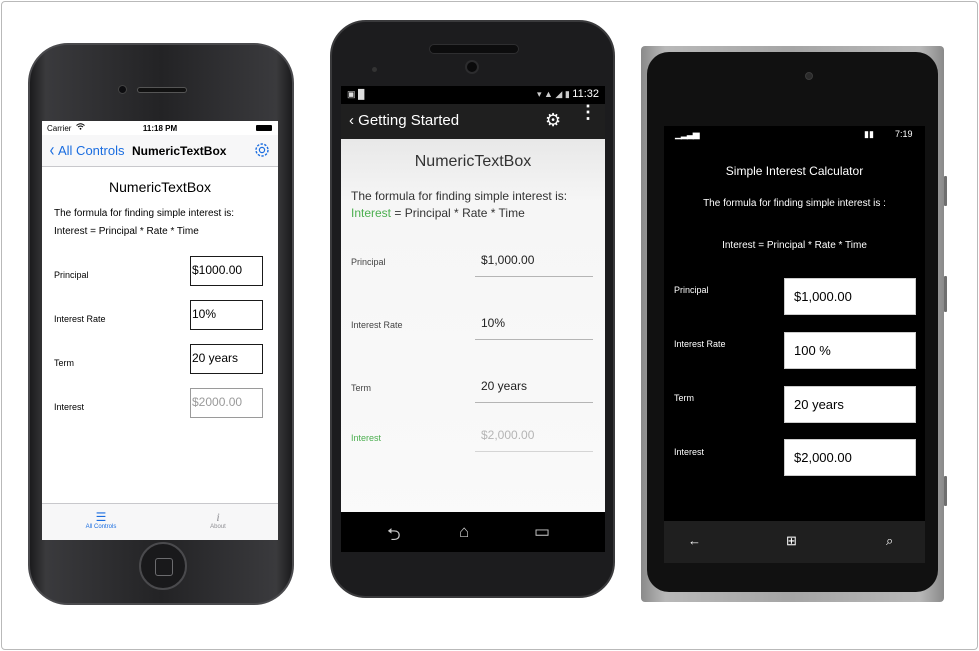 The width and height of the screenshot is (979, 651). Describe the element at coordinates (473, 95) in the screenshot. I see `android-status-bar: ▣ █ ▾ ▲ ◢ ▮ 11:32` at that location.